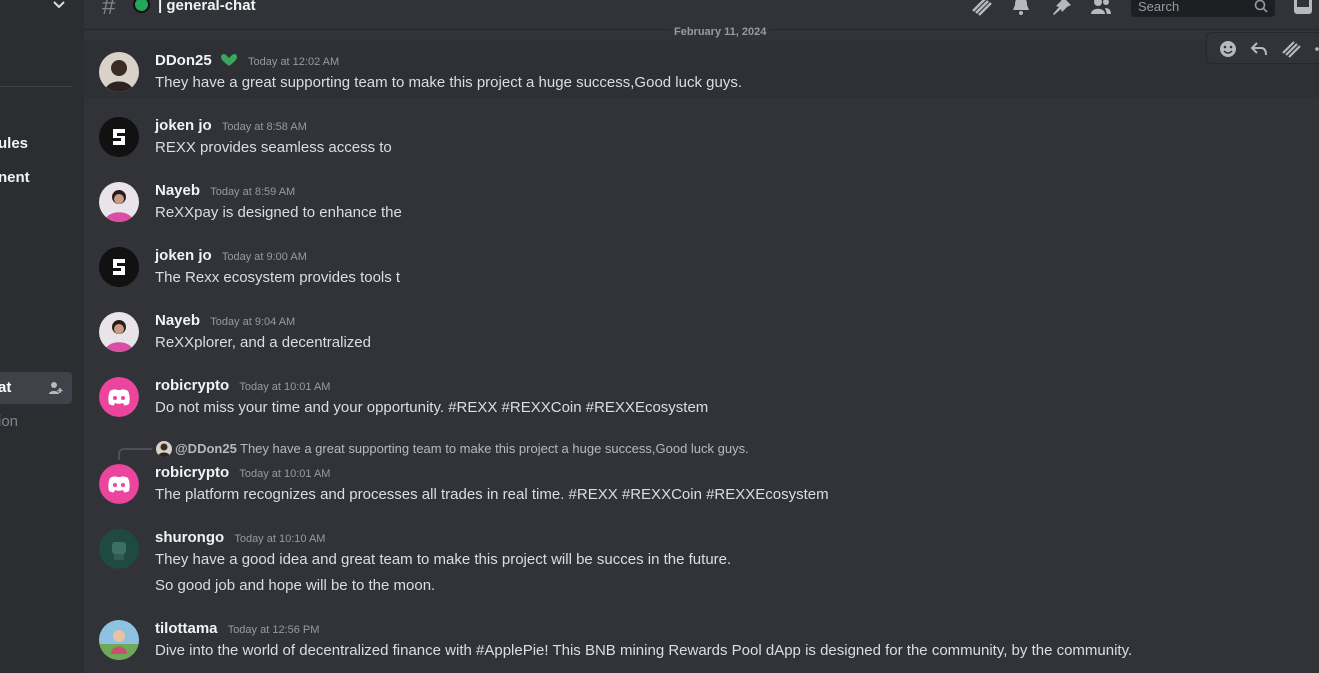  I want to click on message-author: joken jo Today at 8:58 AM, so click(231, 125).